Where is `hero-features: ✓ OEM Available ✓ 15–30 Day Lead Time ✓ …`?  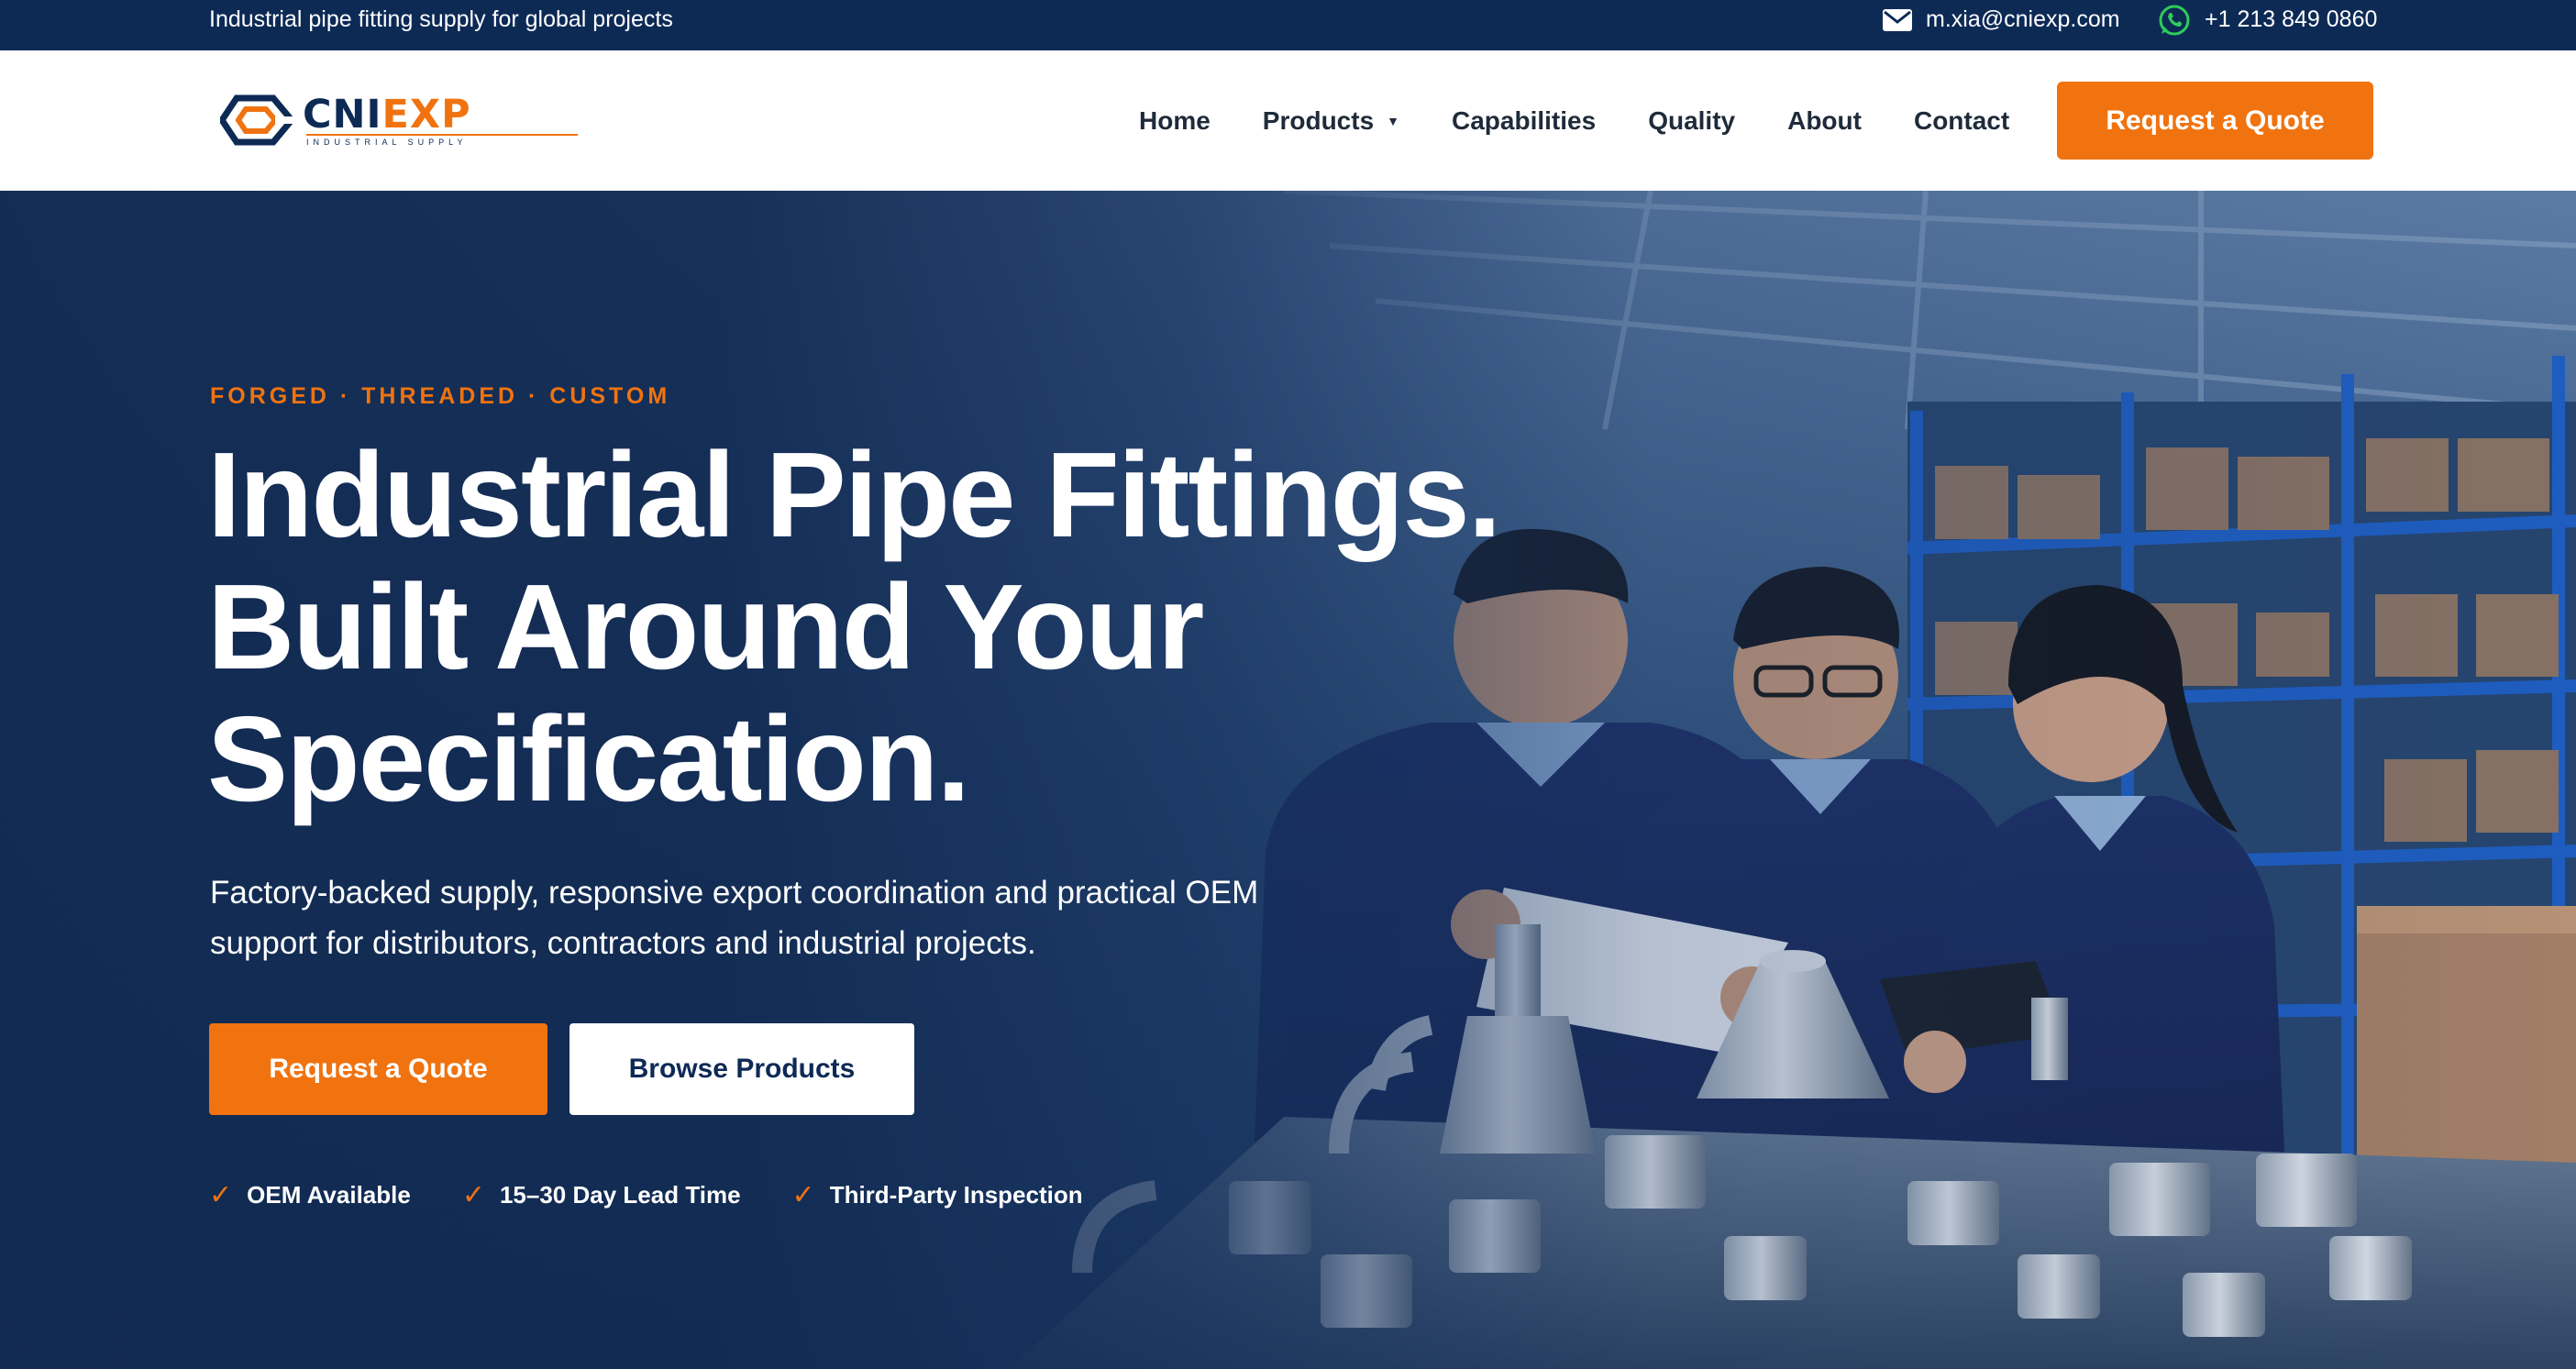
hero-features: ✓ OEM Available ✓ 15–30 Day Lead Time ✓ … is located at coordinates (671, 1195).